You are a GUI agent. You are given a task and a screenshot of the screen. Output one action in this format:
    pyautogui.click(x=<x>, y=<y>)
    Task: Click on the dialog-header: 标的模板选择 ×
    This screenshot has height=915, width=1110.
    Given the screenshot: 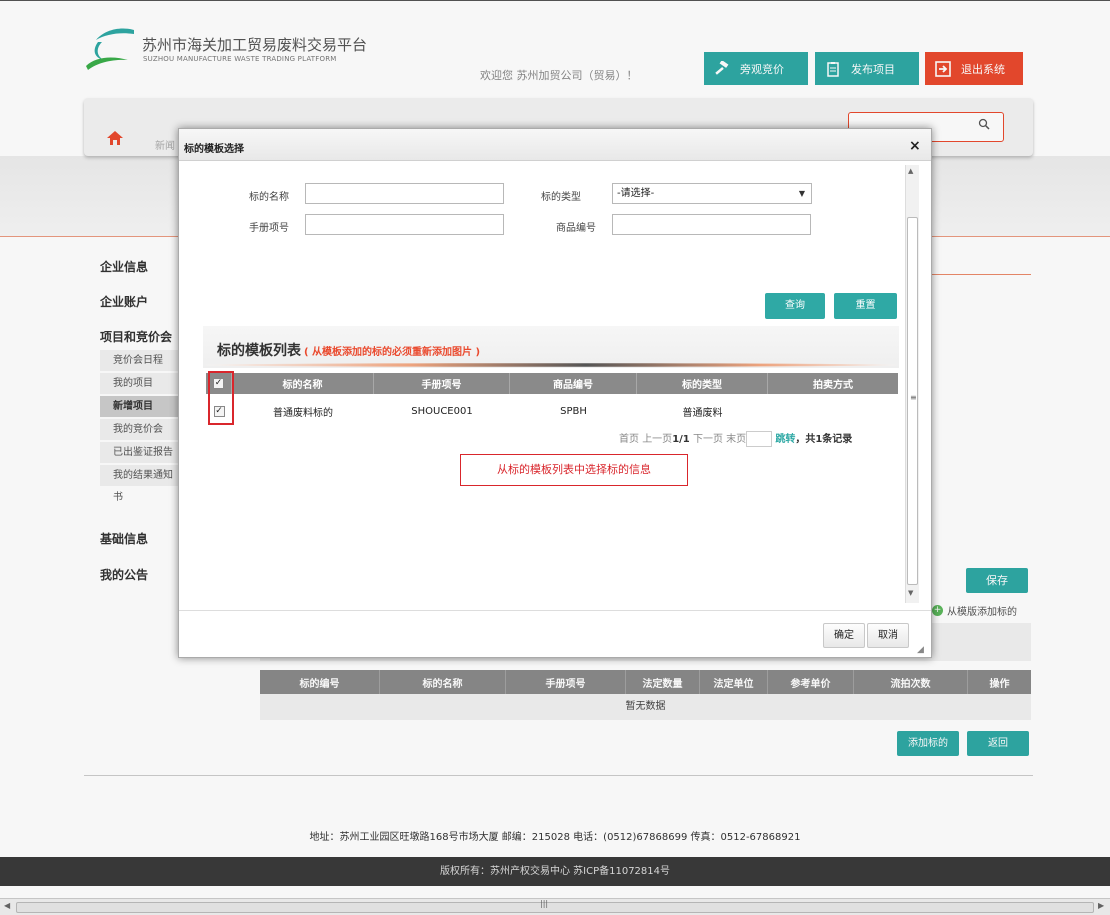 What is the action you would take?
    pyautogui.click(x=555, y=145)
    